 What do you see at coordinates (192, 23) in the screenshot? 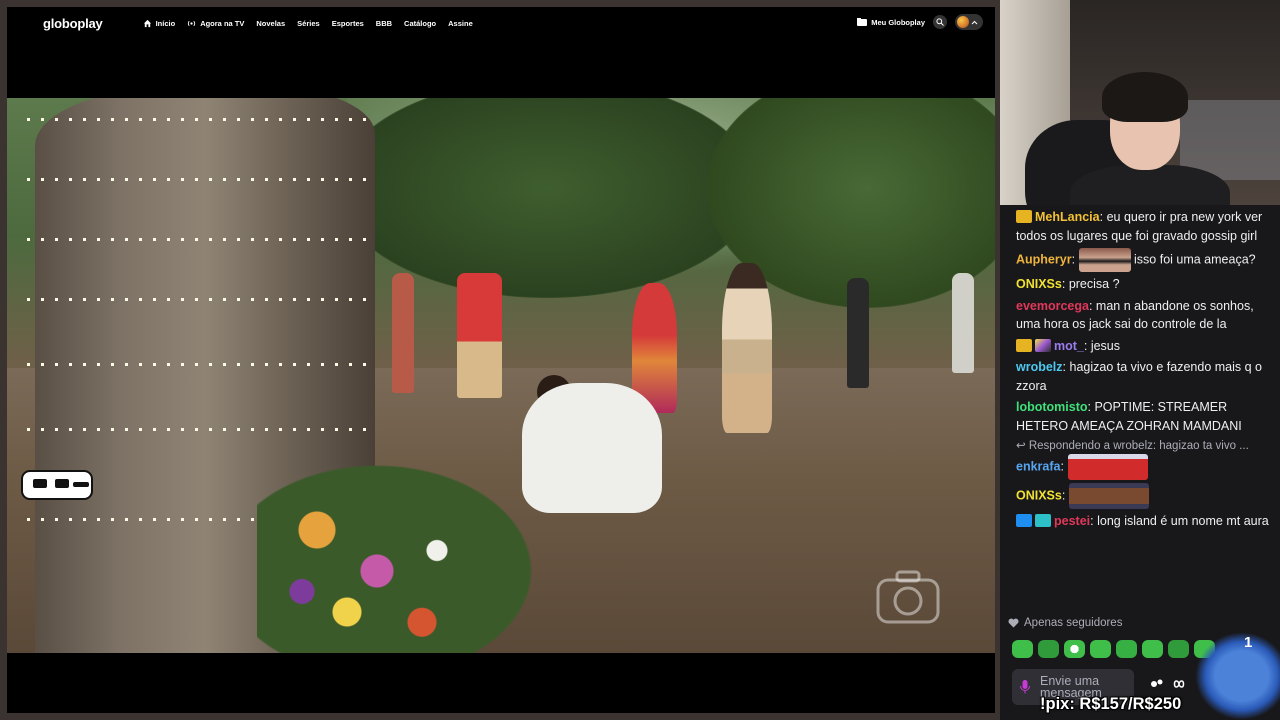
I see `live-broadcast-icon` at bounding box center [192, 23].